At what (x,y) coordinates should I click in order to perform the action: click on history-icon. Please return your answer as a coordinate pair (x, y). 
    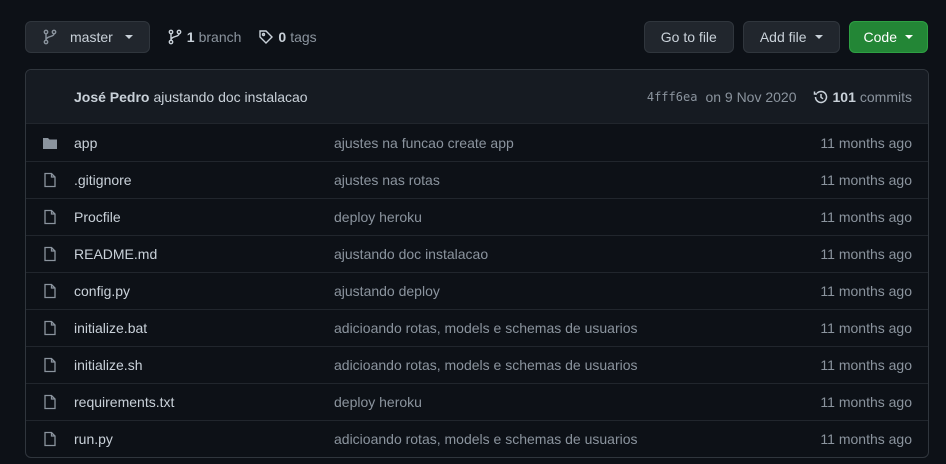
    Looking at the image, I should click on (820, 96).